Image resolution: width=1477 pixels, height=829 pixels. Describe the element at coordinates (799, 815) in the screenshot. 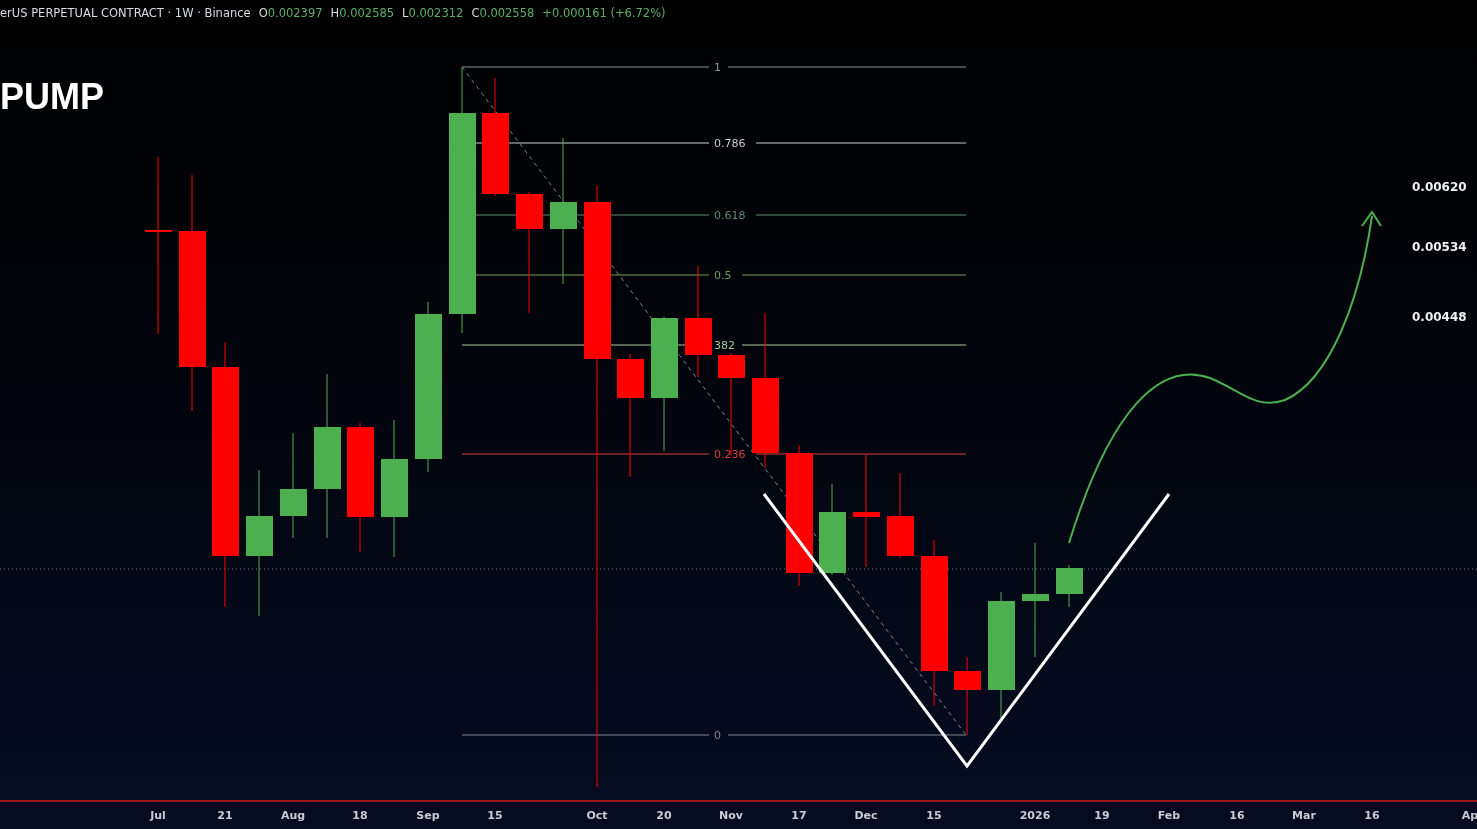

I see `time-axis-label: 17` at that location.